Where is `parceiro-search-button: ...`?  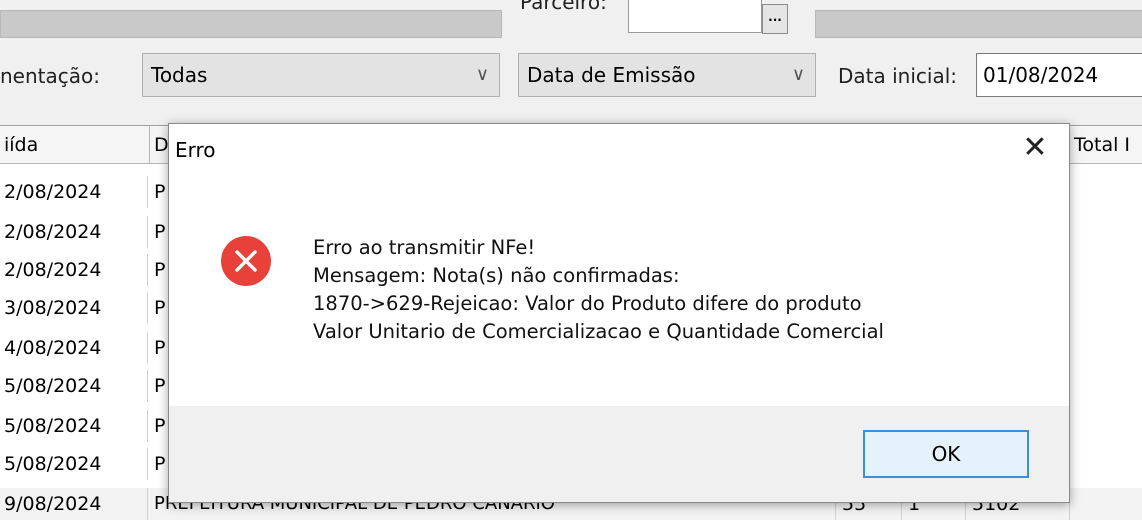 parceiro-search-button: ... is located at coordinates (775, 19).